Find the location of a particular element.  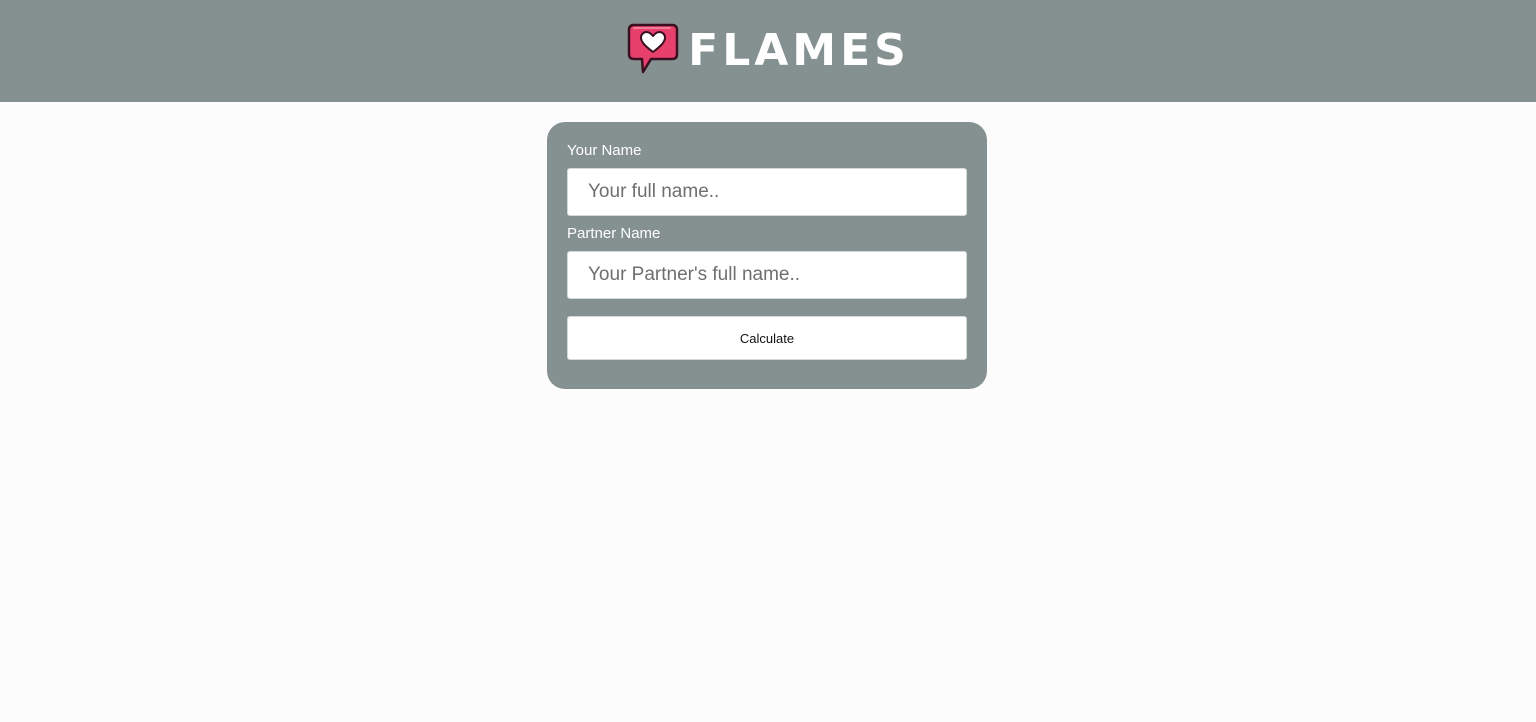

your-name-label: Your Name is located at coordinates (604, 150).